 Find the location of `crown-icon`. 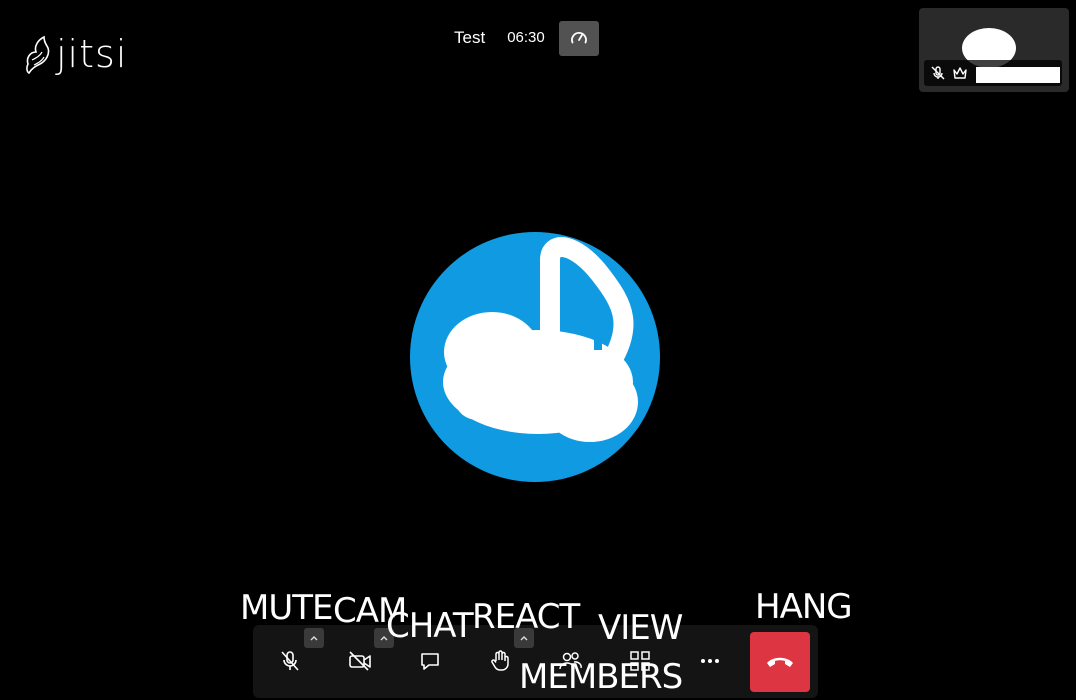

crown-icon is located at coordinates (960, 73).